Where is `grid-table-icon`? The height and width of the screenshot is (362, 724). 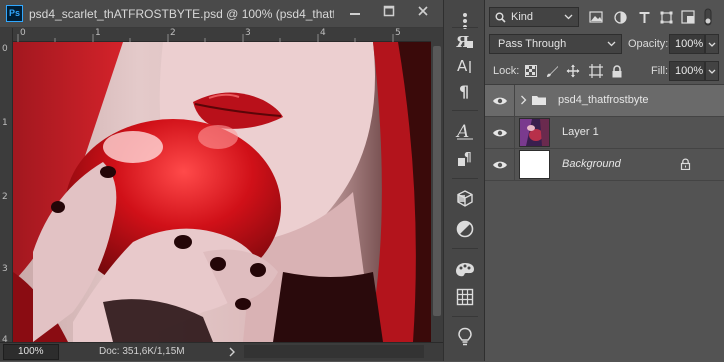
grid-table-icon is located at coordinates (465, 297).